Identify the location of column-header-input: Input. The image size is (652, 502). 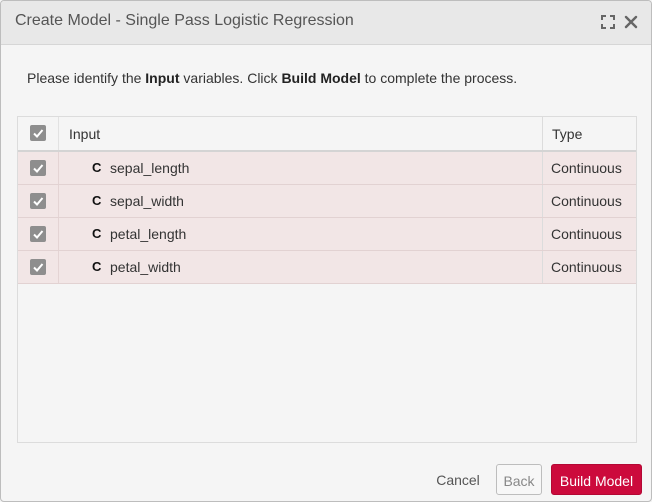
(84, 134).